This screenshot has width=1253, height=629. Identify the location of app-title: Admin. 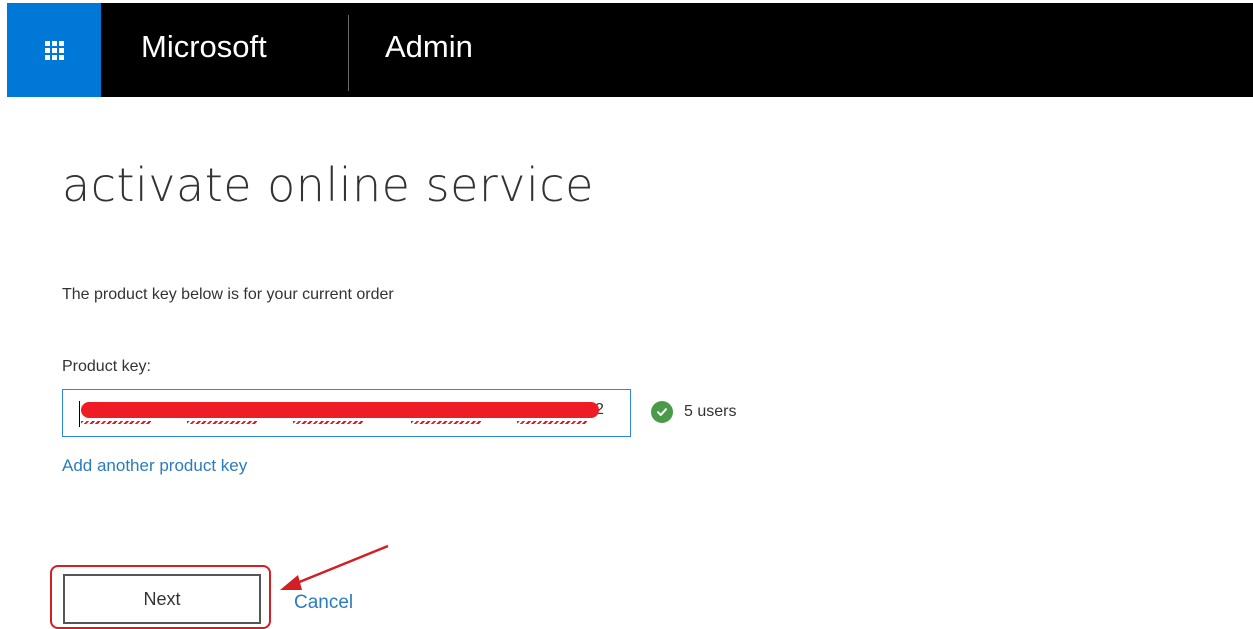
(429, 47).